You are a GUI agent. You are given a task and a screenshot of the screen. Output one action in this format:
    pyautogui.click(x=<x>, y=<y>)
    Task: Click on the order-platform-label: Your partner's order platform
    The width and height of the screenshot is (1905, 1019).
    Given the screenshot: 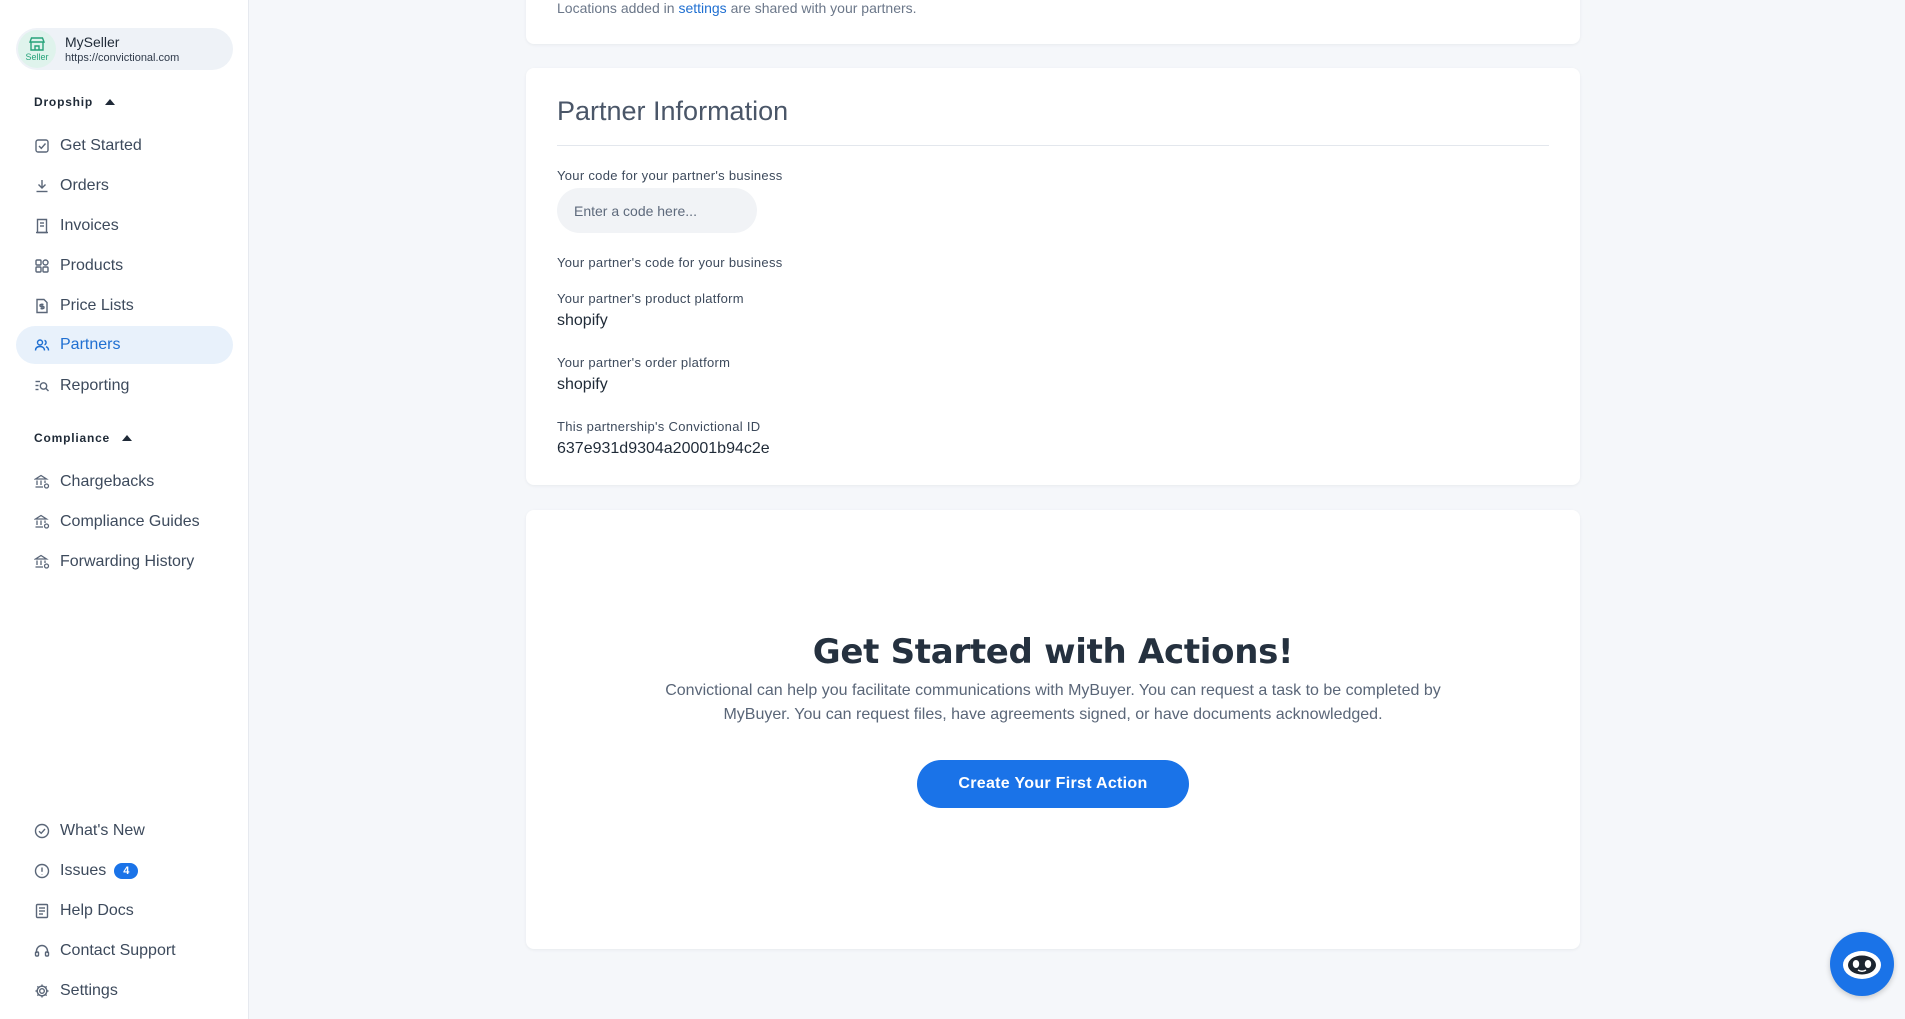 What is the action you would take?
    pyautogui.click(x=644, y=362)
    